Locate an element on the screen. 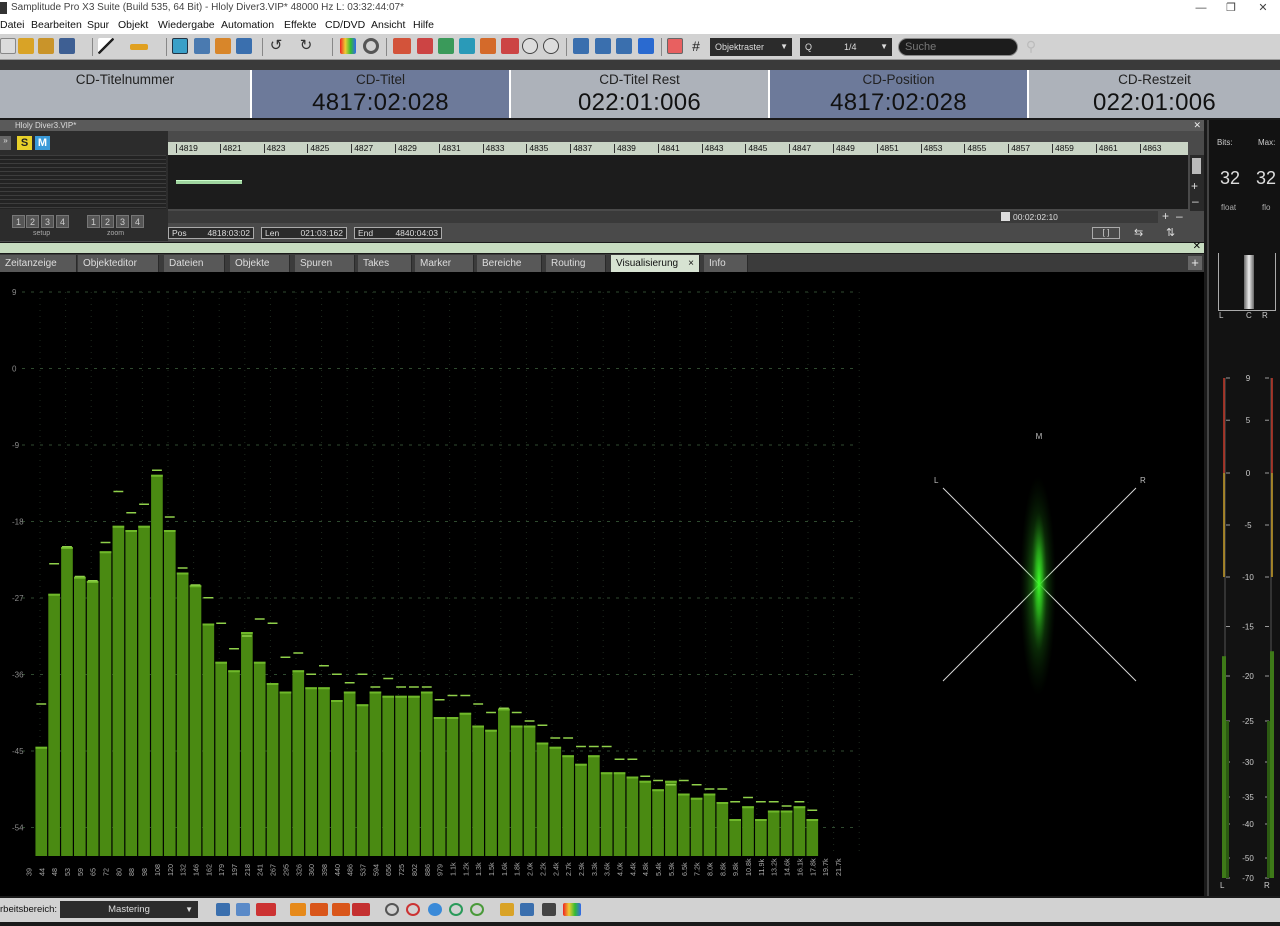 Image resolution: width=1280 pixels, height=926 pixels. splitter-bar: ✕ is located at coordinates (602, 247).